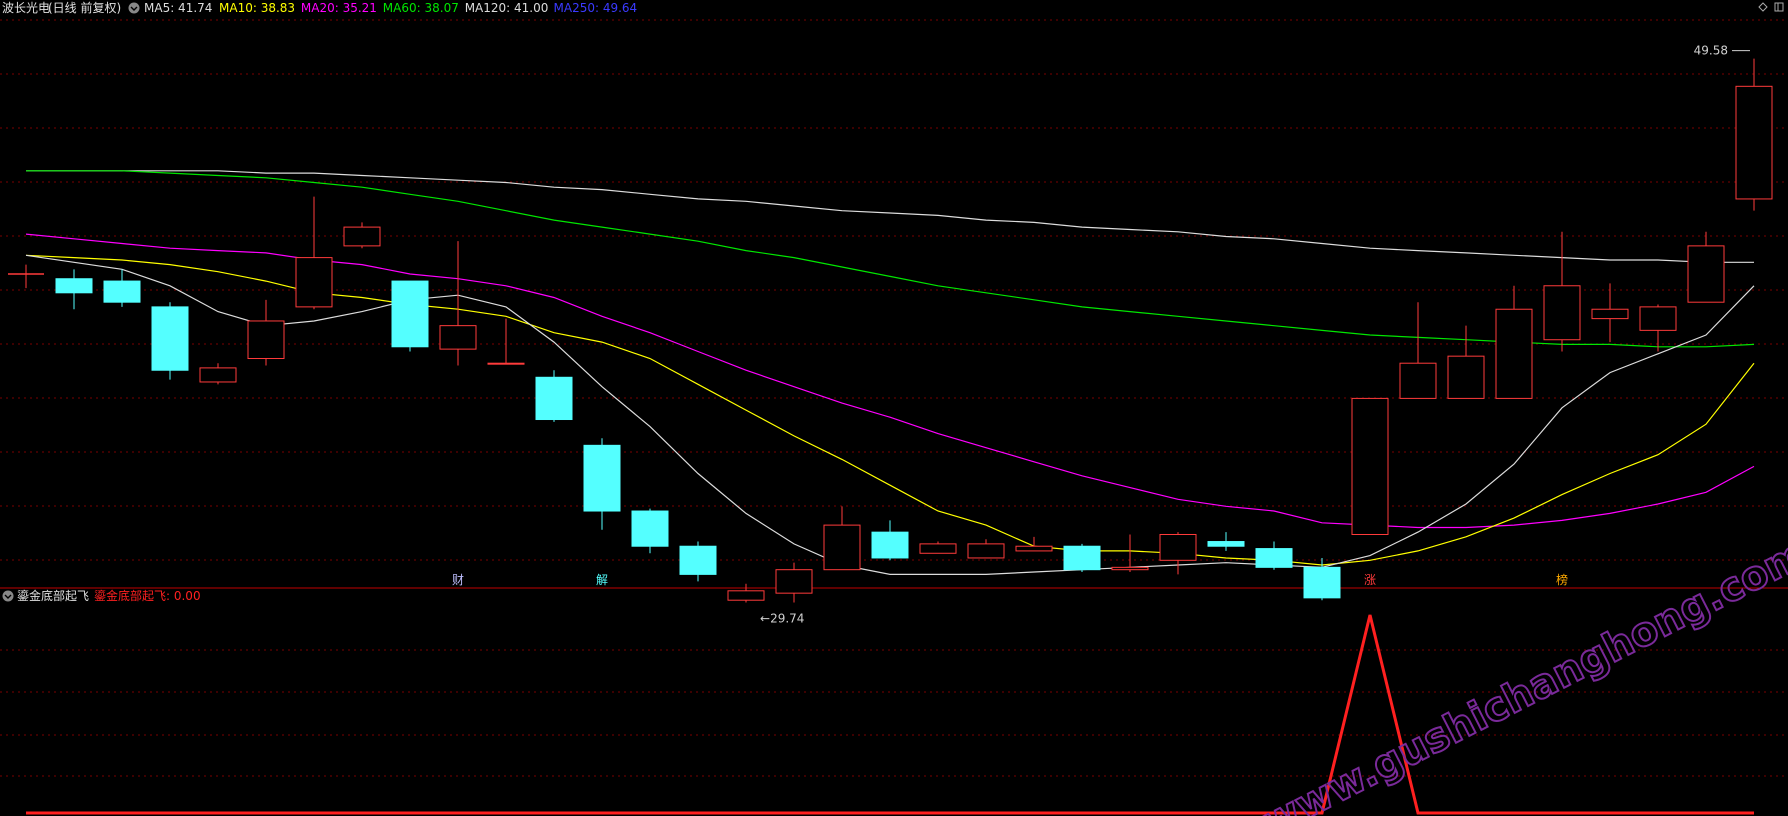  I want to click on ma-legend-item: MA10: 38.83, so click(257, 8).